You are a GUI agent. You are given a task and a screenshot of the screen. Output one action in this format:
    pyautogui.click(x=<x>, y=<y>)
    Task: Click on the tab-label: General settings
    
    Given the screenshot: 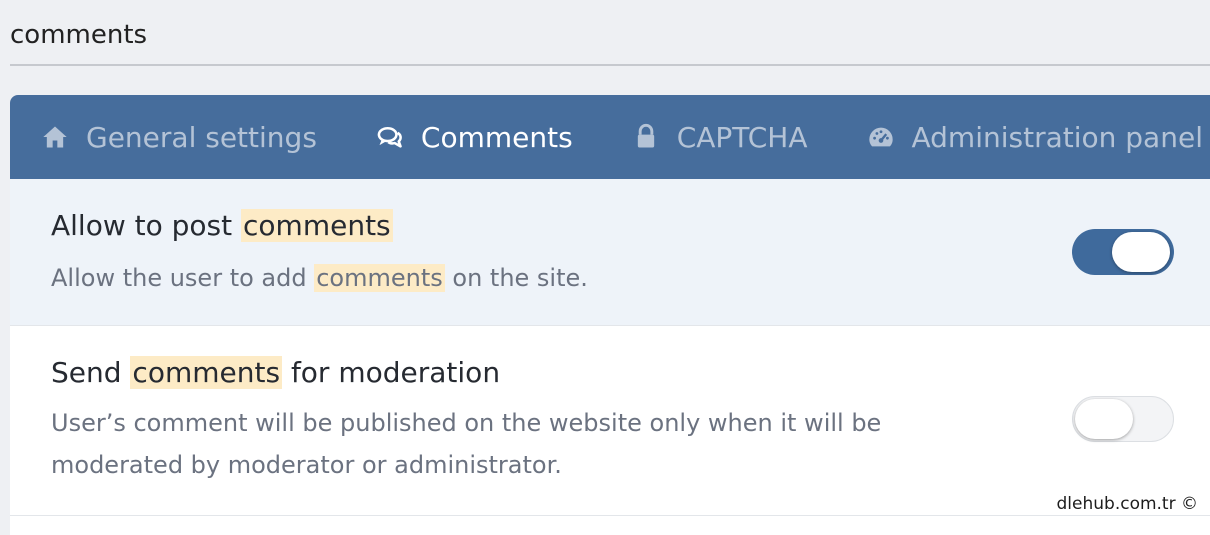 What is the action you would take?
    pyautogui.click(x=201, y=137)
    